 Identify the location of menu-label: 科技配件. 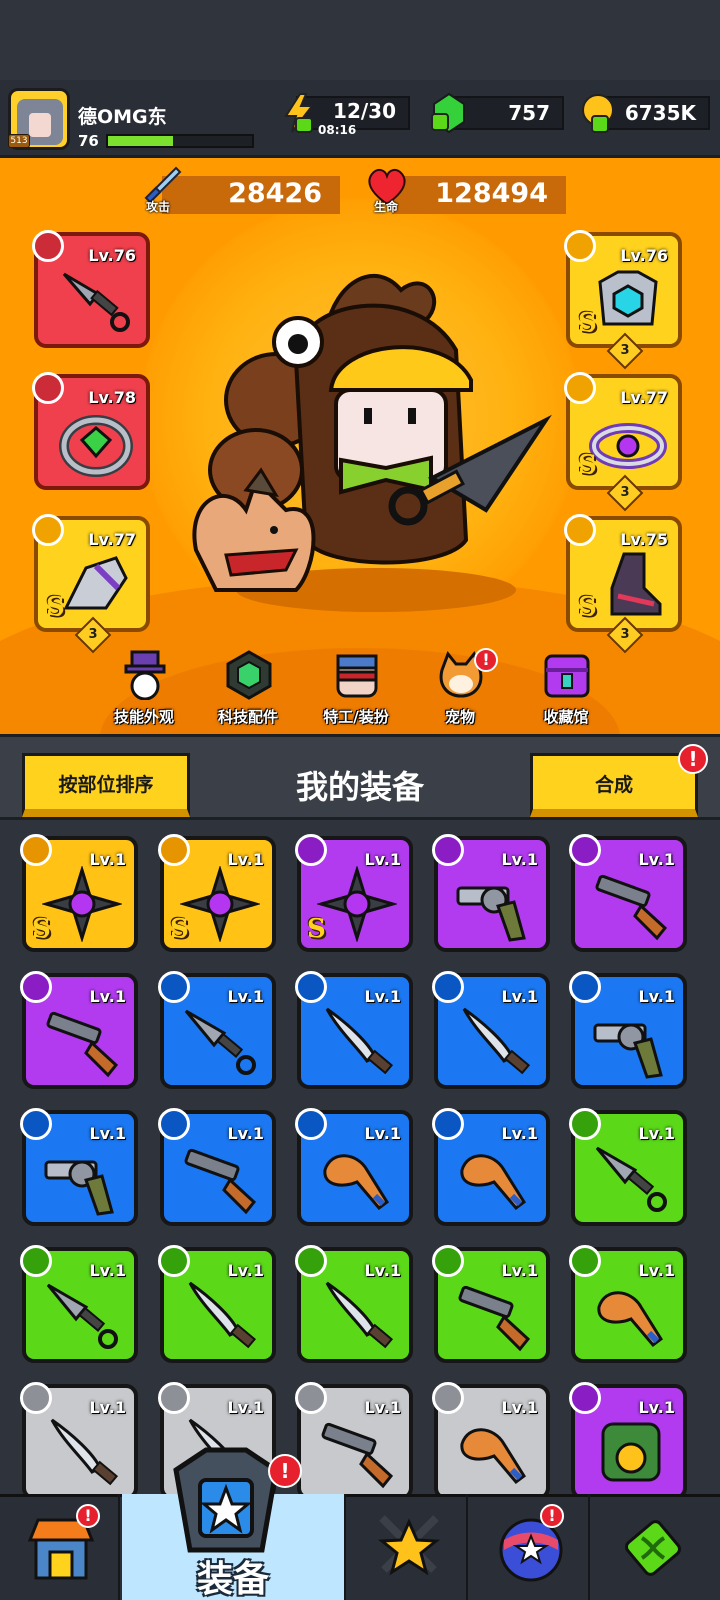
(247, 717).